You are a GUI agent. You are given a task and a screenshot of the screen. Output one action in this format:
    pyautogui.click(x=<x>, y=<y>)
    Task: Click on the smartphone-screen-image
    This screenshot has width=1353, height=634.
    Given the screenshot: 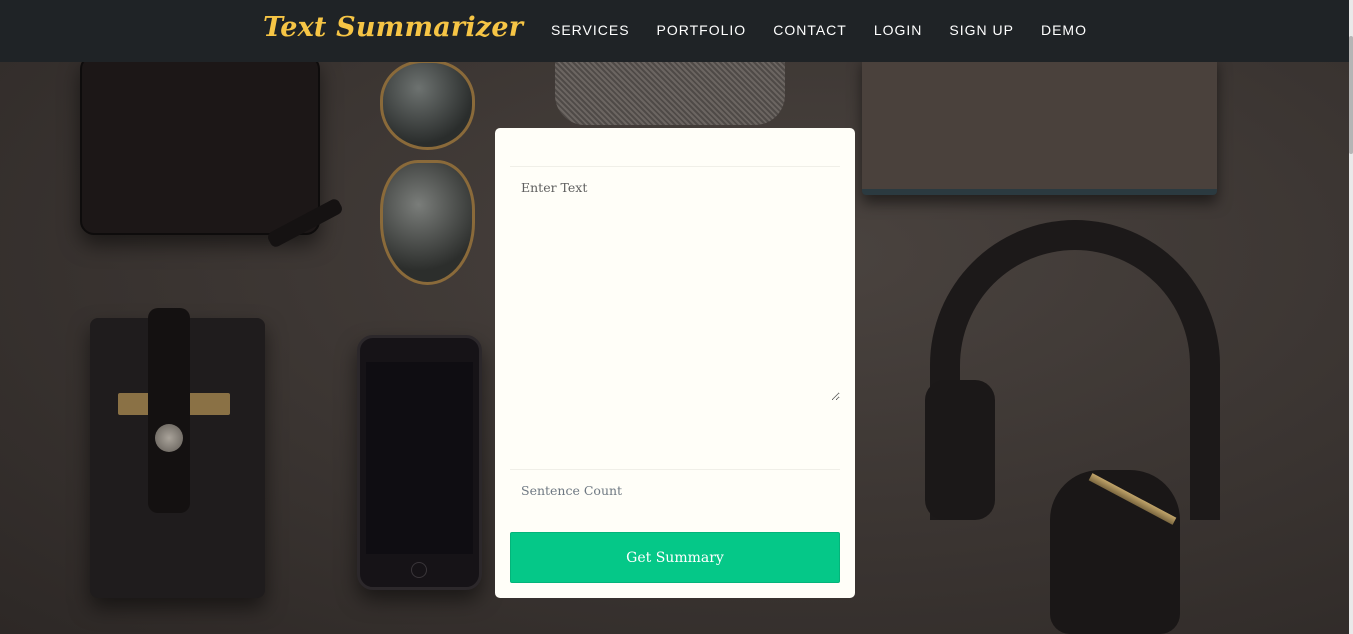 What is the action you would take?
    pyautogui.click(x=419, y=458)
    